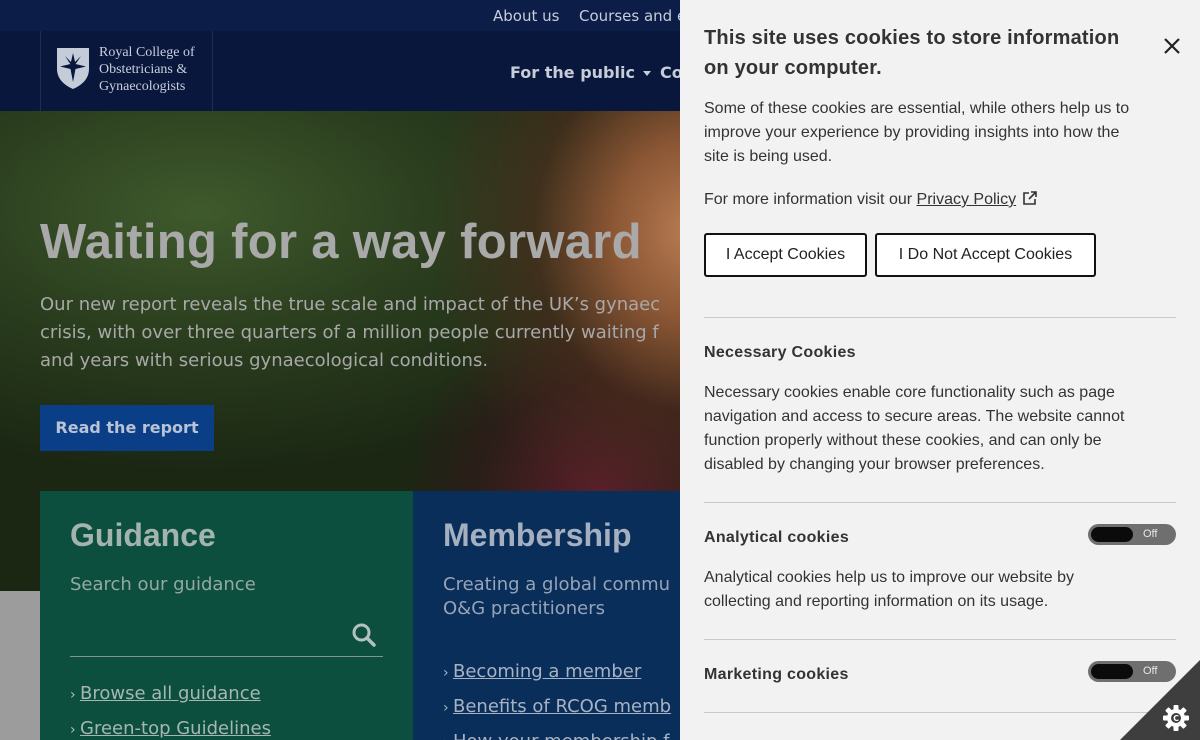  I want to click on list-item: › Browse all guidance, so click(170, 694).